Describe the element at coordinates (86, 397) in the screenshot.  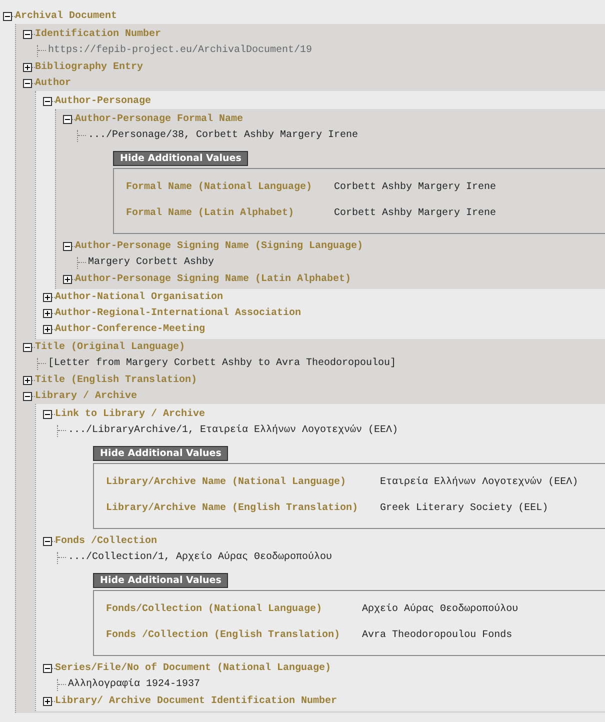
I see `node-label: Library / Archive` at that location.